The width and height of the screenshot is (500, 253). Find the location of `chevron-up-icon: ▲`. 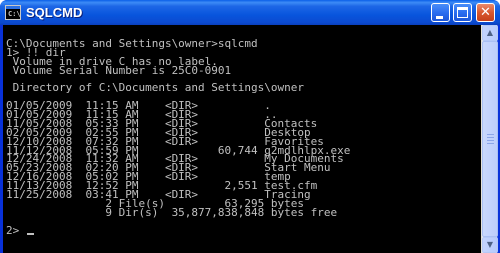

chevron-up-icon: ▲ is located at coordinates (490, 32).